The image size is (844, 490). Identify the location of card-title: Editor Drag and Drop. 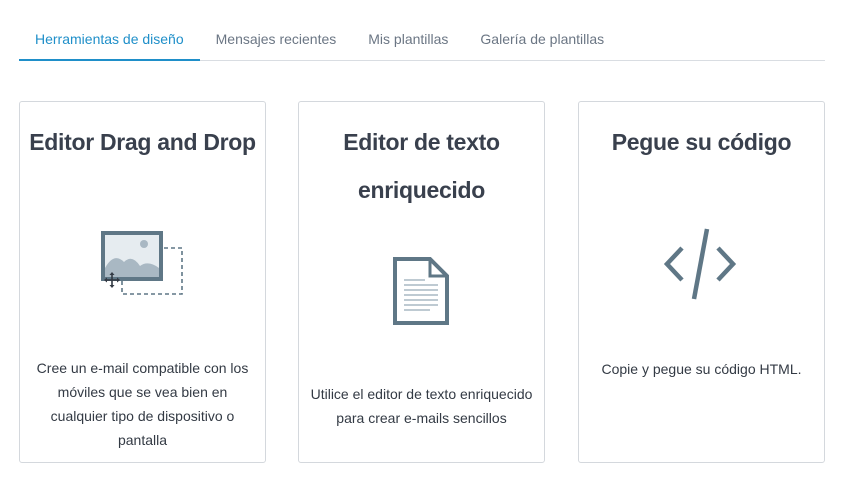
(142, 142).